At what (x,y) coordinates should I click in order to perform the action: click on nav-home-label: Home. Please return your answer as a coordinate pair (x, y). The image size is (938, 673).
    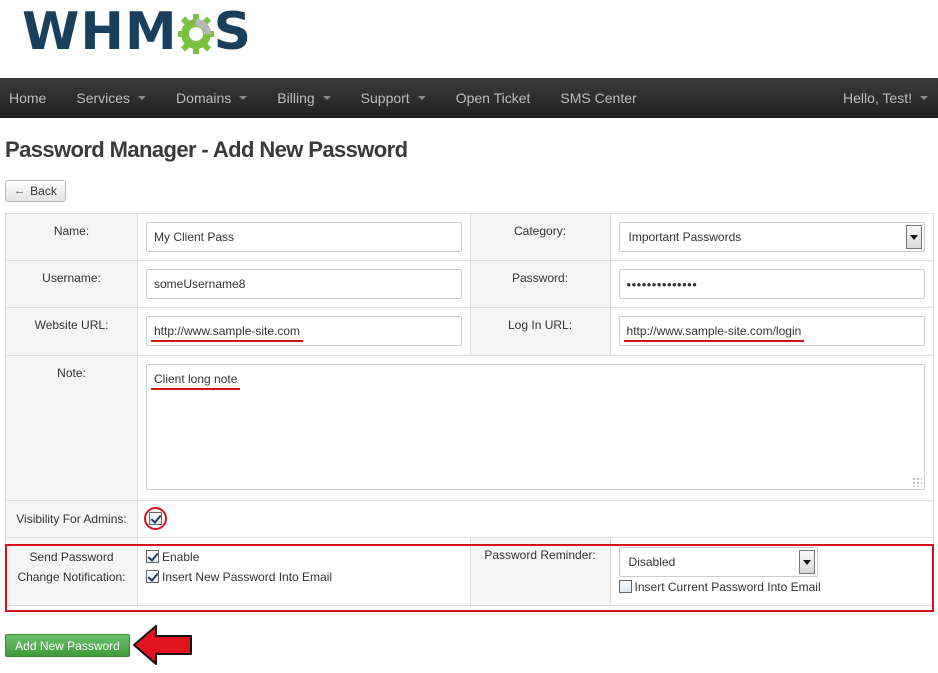
    Looking at the image, I should click on (28, 97).